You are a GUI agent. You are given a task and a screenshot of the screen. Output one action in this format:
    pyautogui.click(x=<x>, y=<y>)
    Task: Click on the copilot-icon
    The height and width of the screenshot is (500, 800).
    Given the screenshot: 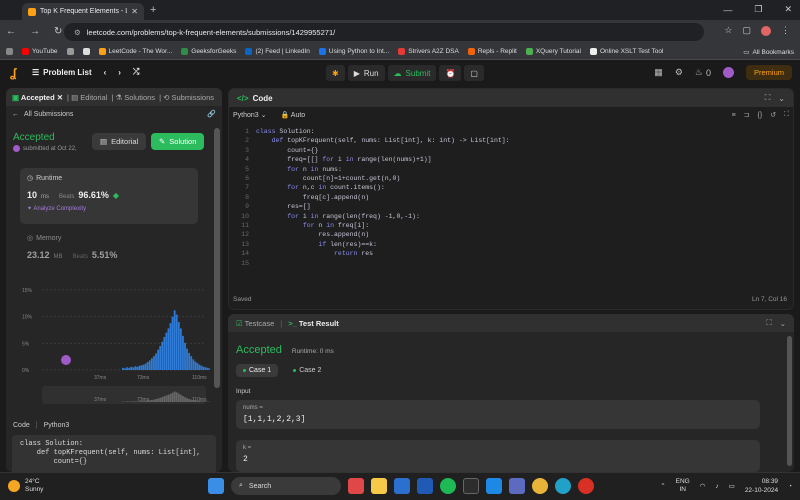 What is the action you would take?
    pyautogui.click(x=356, y=486)
    